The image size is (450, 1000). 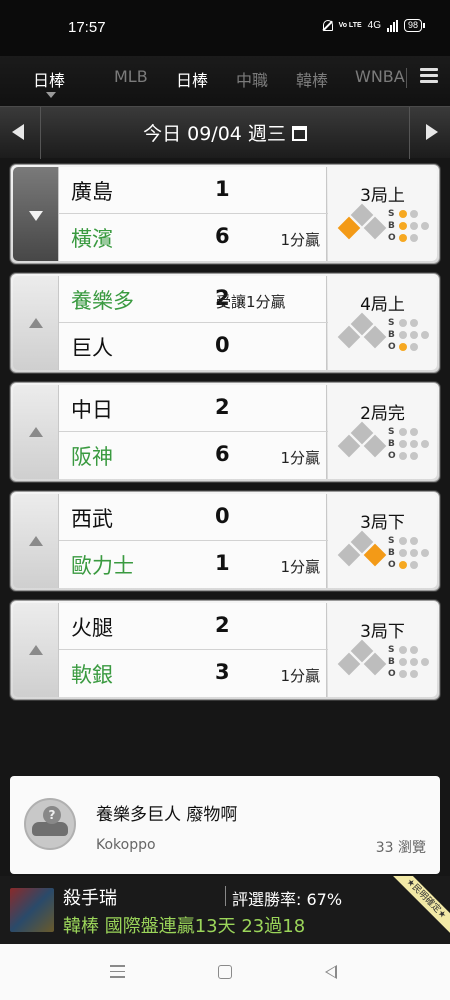 I want to click on expert-win-rate: 評選勝率: 67%, so click(x=287, y=899).